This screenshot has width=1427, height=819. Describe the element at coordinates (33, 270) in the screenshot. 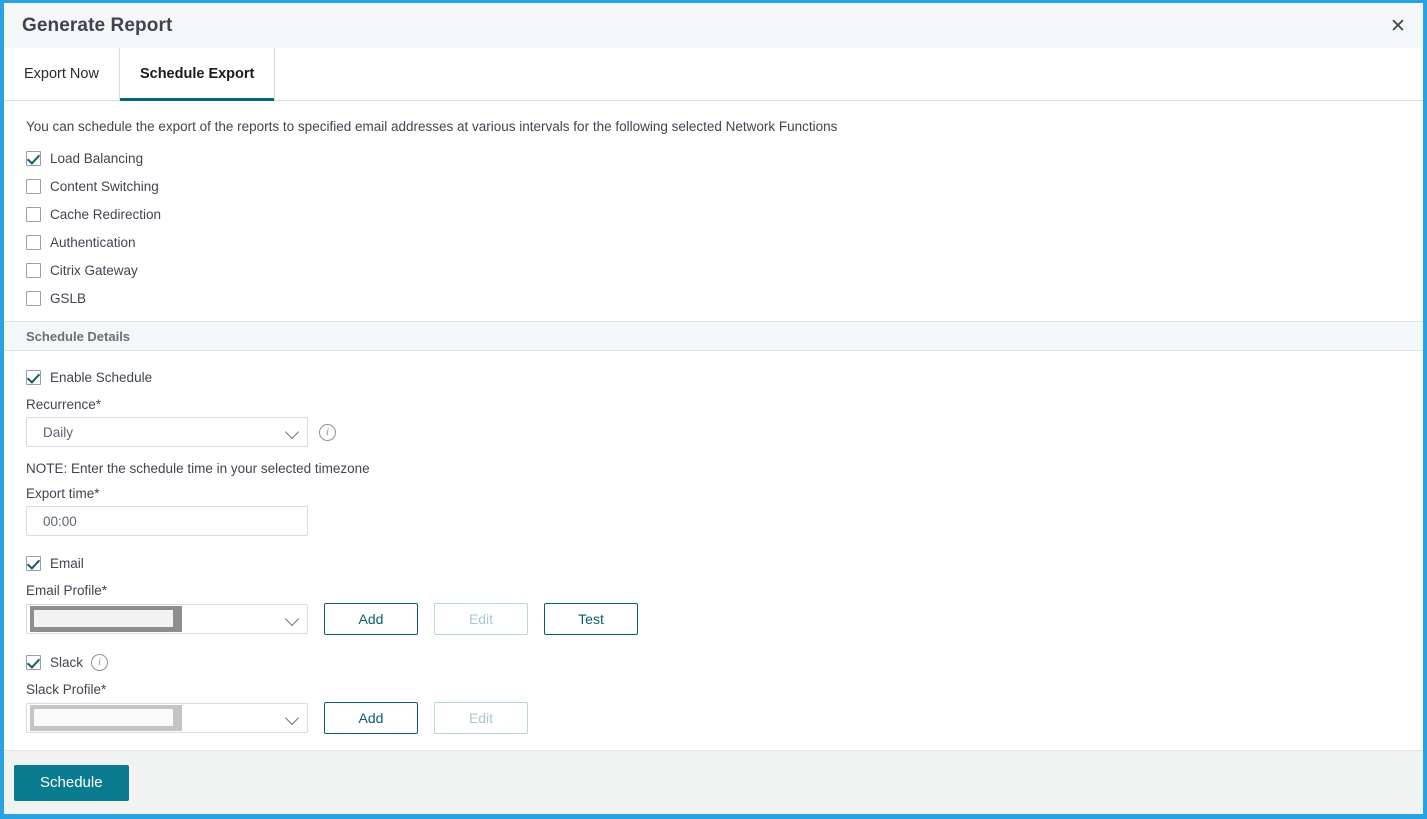

I see `checkbox-citrix-gateway` at that location.